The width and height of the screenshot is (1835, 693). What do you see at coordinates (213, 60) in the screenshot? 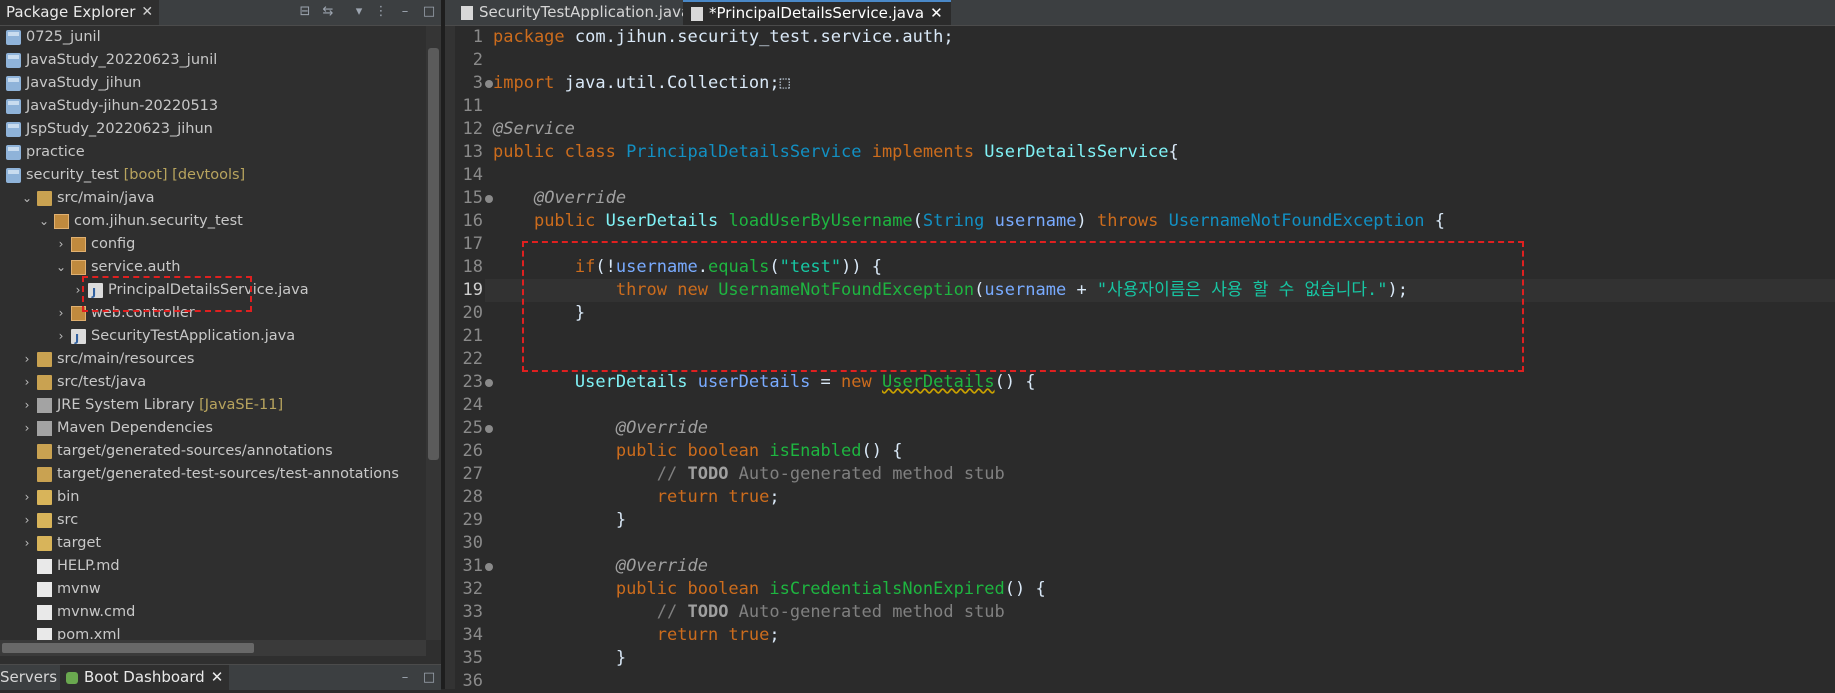
I see `tree-item: JavaStudy_20220623_junil` at bounding box center [213, 60].